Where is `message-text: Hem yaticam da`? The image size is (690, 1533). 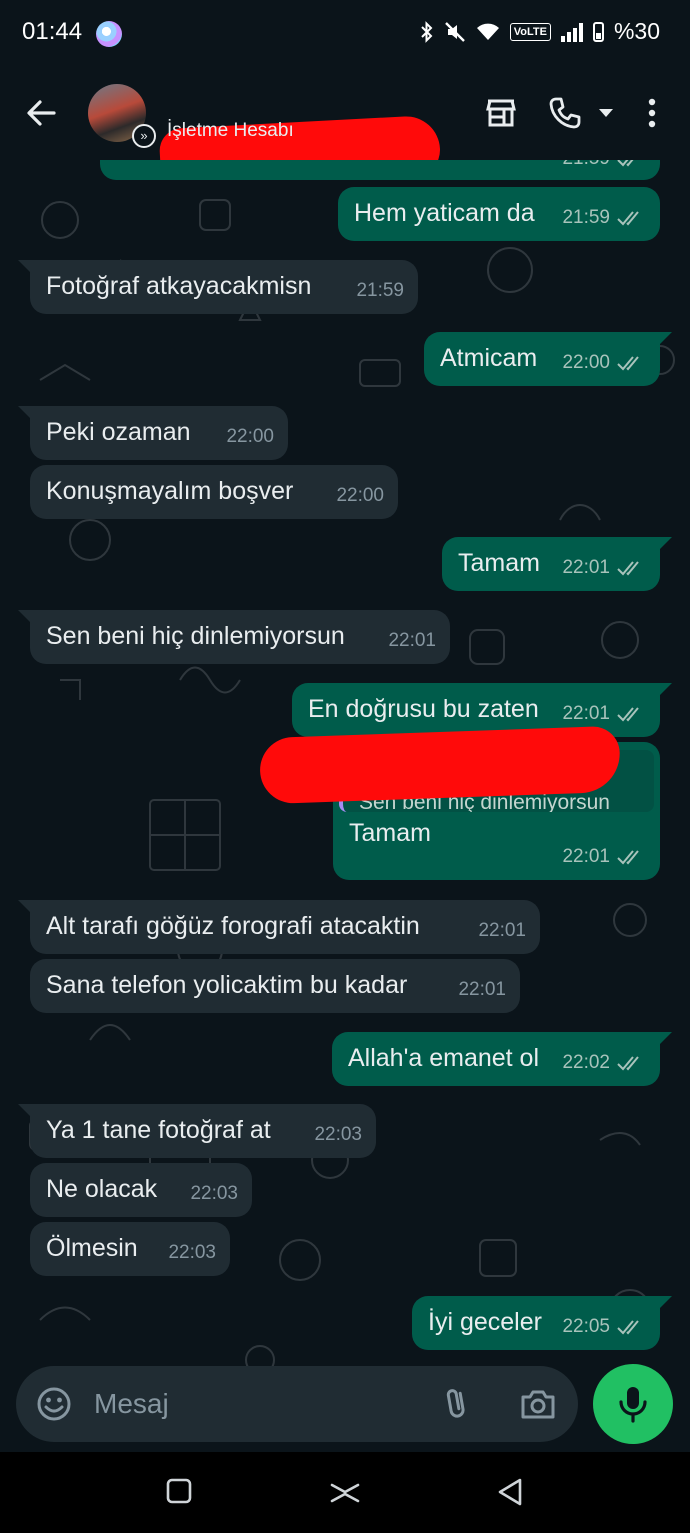
message-text: Hem yaticam da is located at coordinates (444, 213).